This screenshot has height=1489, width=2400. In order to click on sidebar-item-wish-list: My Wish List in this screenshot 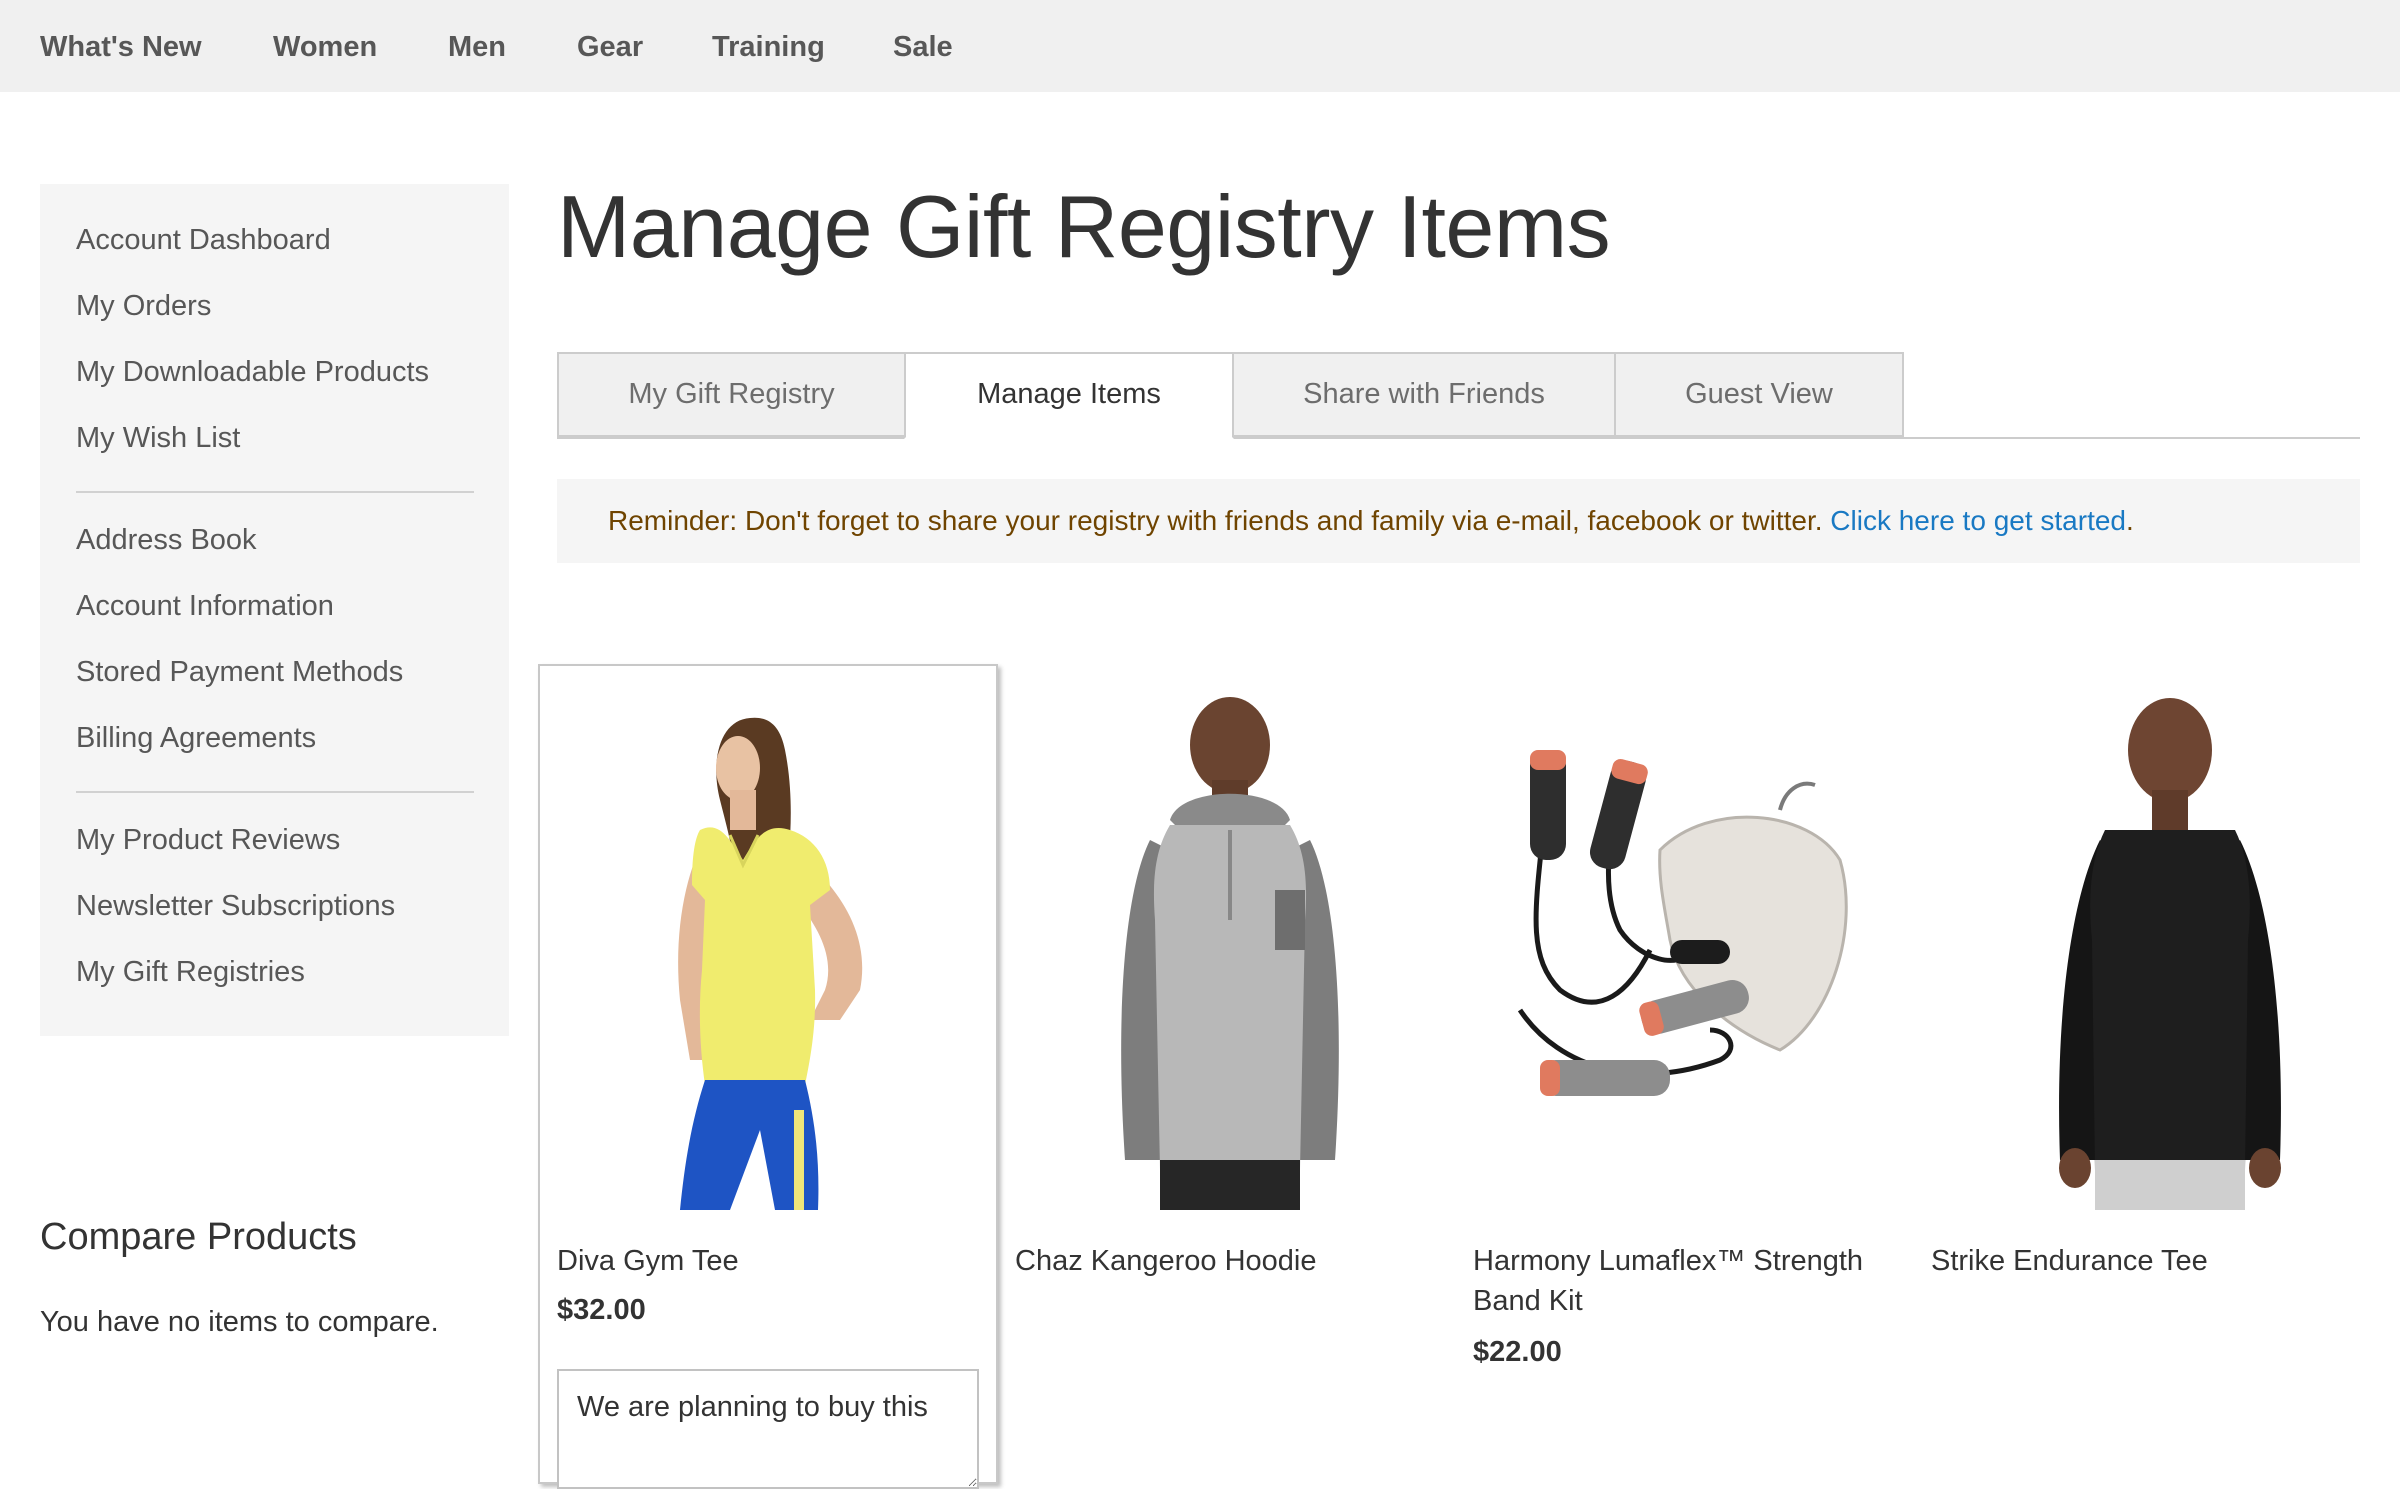, I will do `click(158, 438)`.